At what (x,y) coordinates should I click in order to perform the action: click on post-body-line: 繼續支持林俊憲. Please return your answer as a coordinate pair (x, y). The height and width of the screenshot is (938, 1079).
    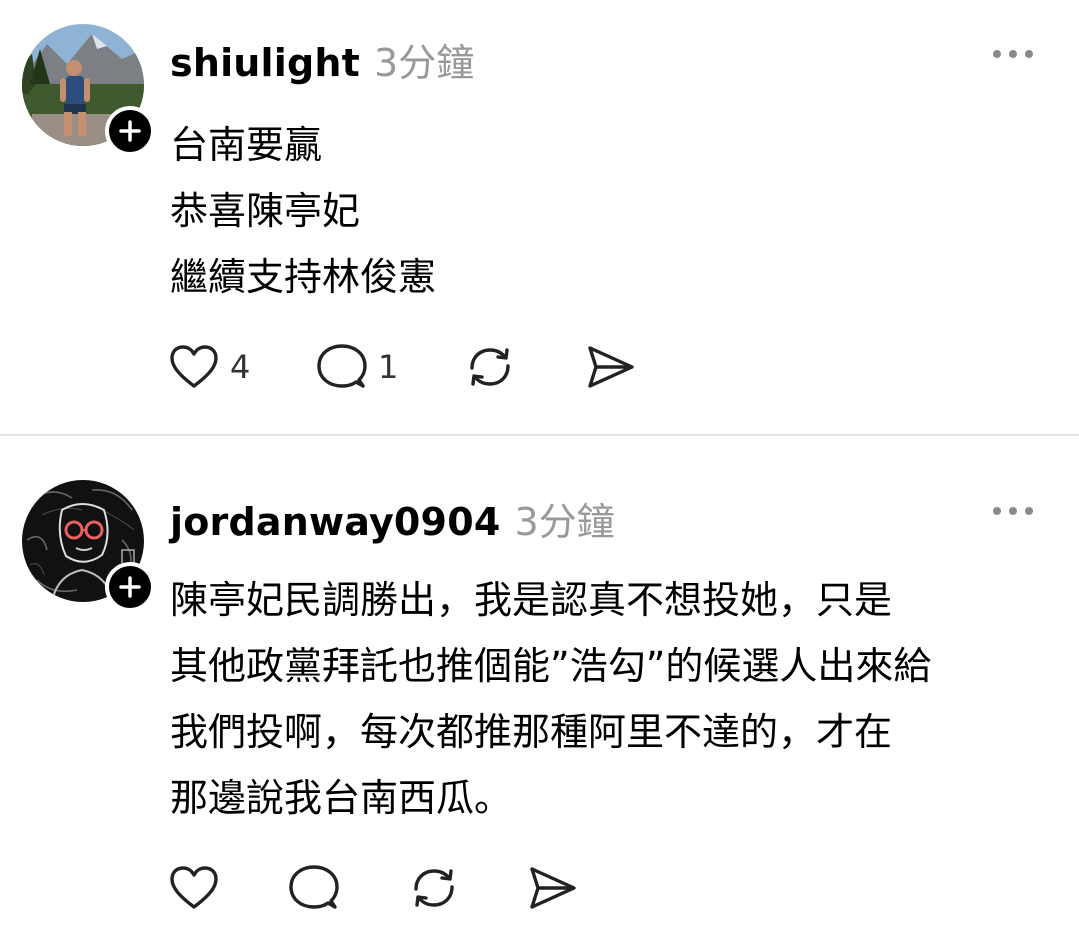
    Looking at the image, I should click on (303, 277).